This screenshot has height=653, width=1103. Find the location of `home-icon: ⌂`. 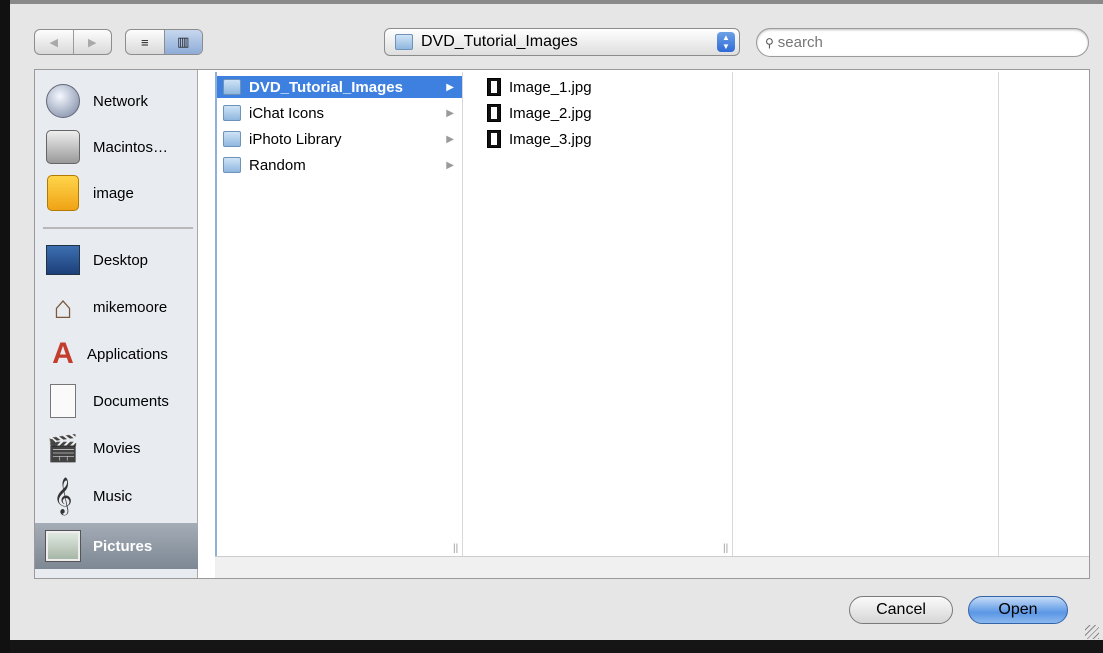

home-icon: ⌂ is located at coordinates (63, 306).